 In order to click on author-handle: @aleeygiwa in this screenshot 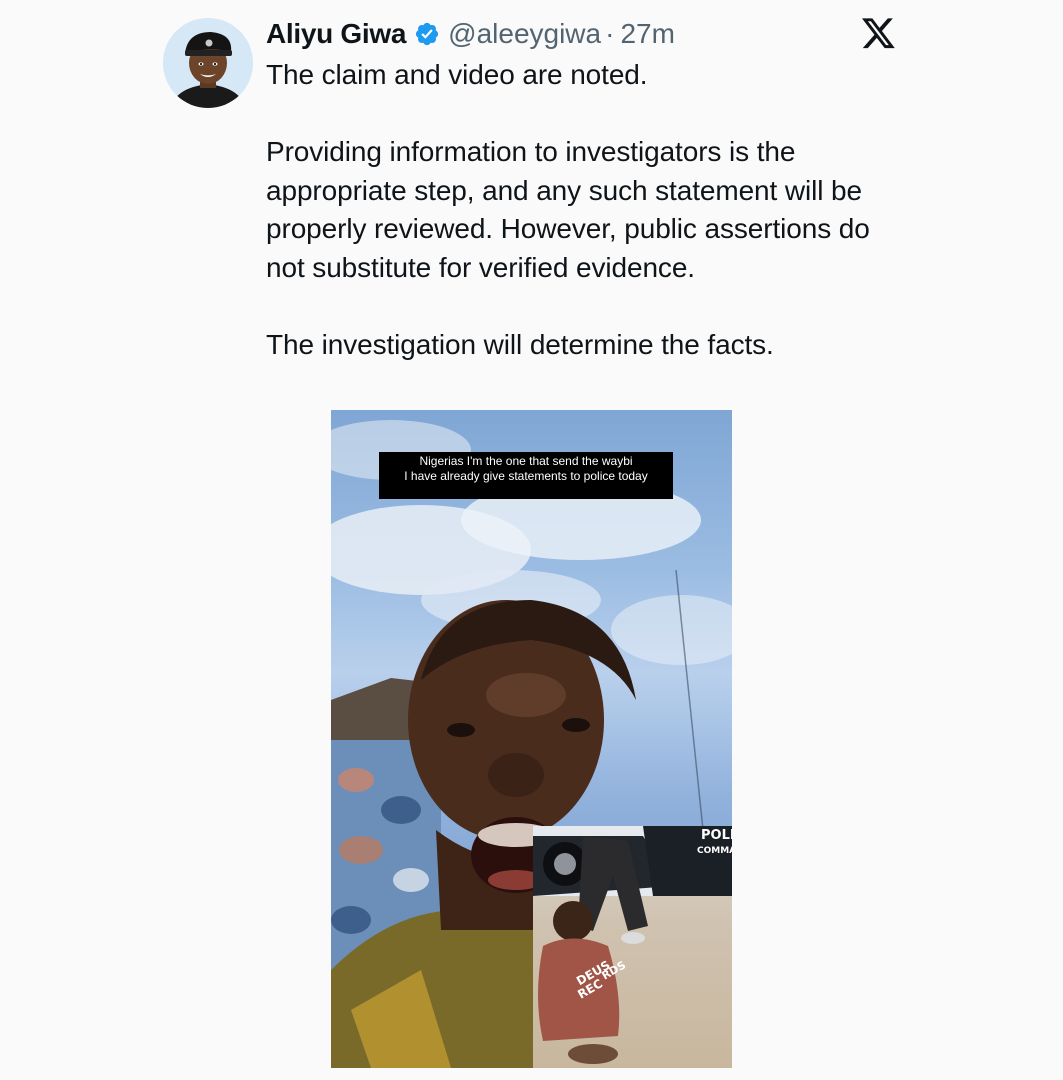, I will do `click(524, 34)`.